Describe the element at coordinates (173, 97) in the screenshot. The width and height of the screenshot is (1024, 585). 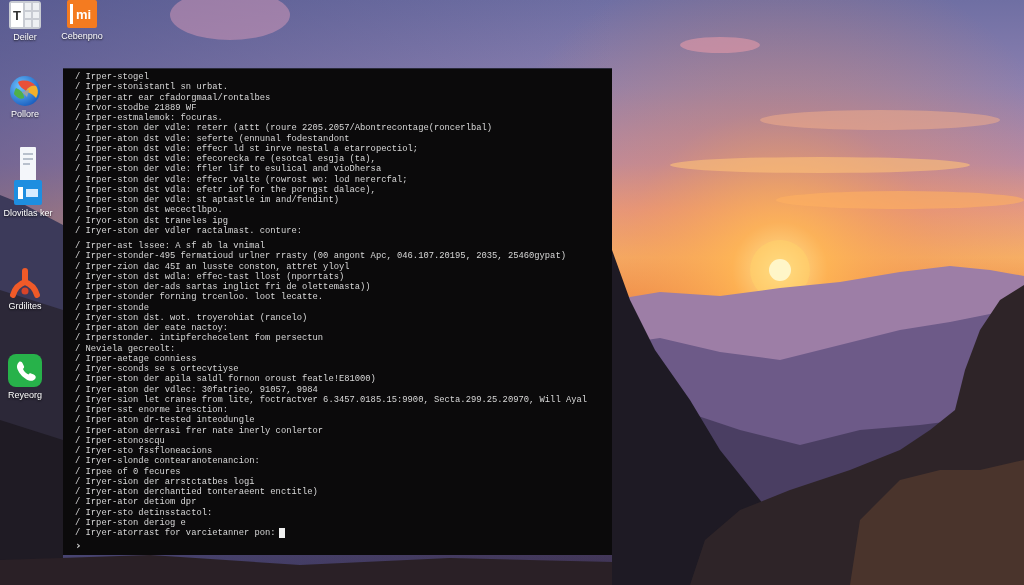
I see `terminal-line: / Irper-atr ear cfadorgmaal/rontalbes` at that location.